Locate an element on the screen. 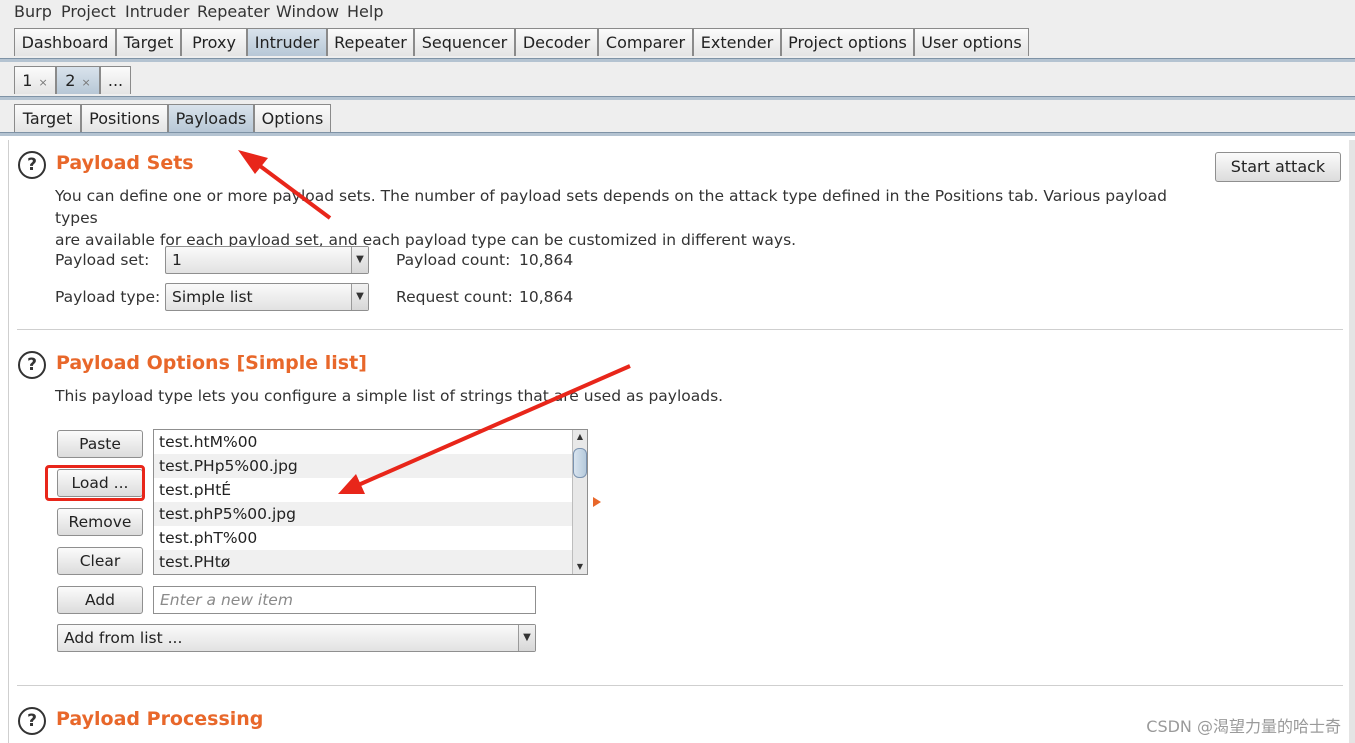 This screenshot has width=1355, height=743. subtab-positions: Positions is located at coordinates (124, 118).